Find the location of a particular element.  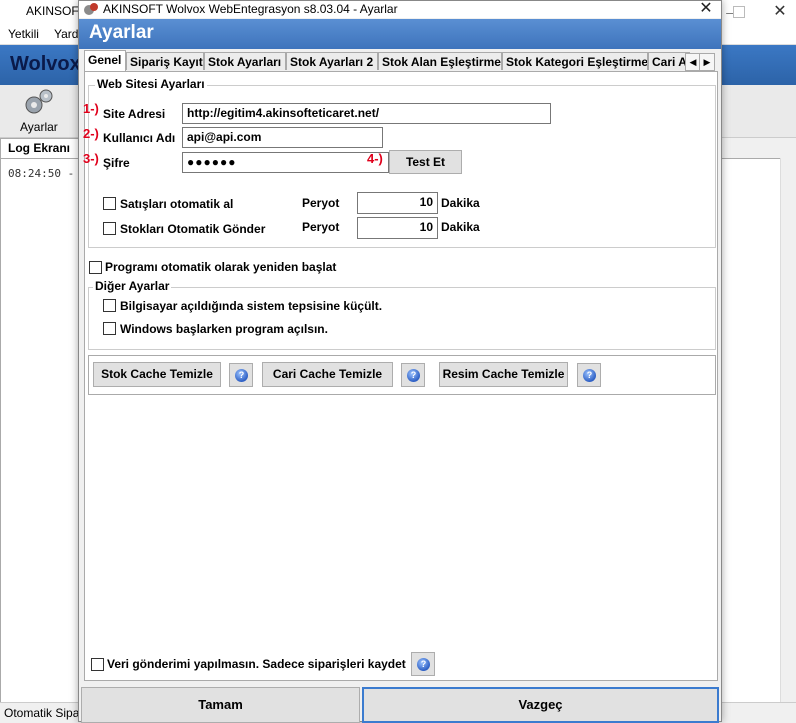

run-on-startup-checkbox is located at coordinates (109, 328).